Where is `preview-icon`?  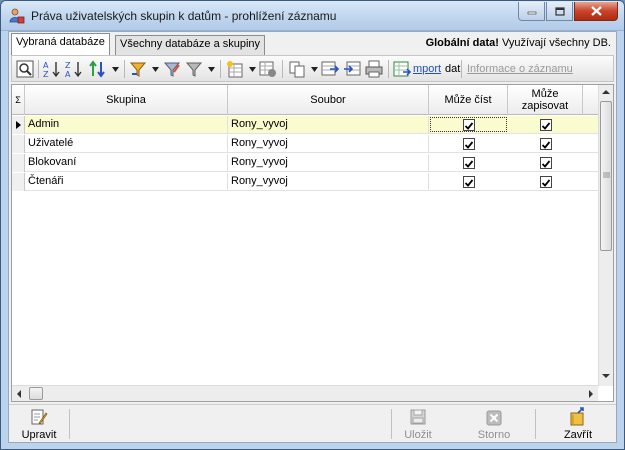 preview-icon is located at coordinates (25, 69).